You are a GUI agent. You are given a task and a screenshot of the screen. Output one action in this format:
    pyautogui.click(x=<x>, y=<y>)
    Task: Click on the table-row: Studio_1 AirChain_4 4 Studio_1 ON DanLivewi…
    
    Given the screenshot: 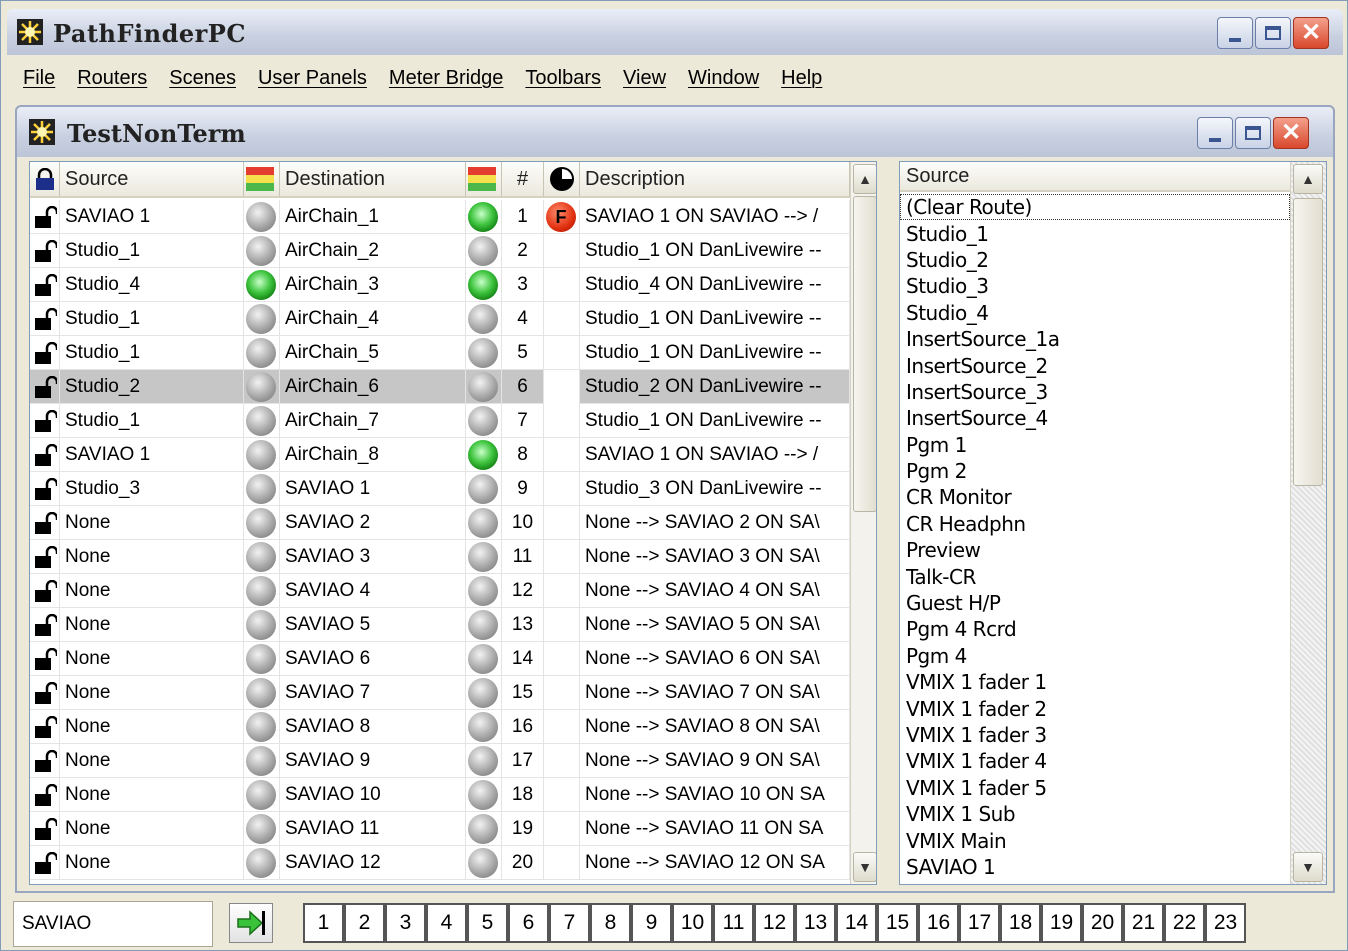 What is the action you would take?
    pyautogui.click(x=440, y=319)
    